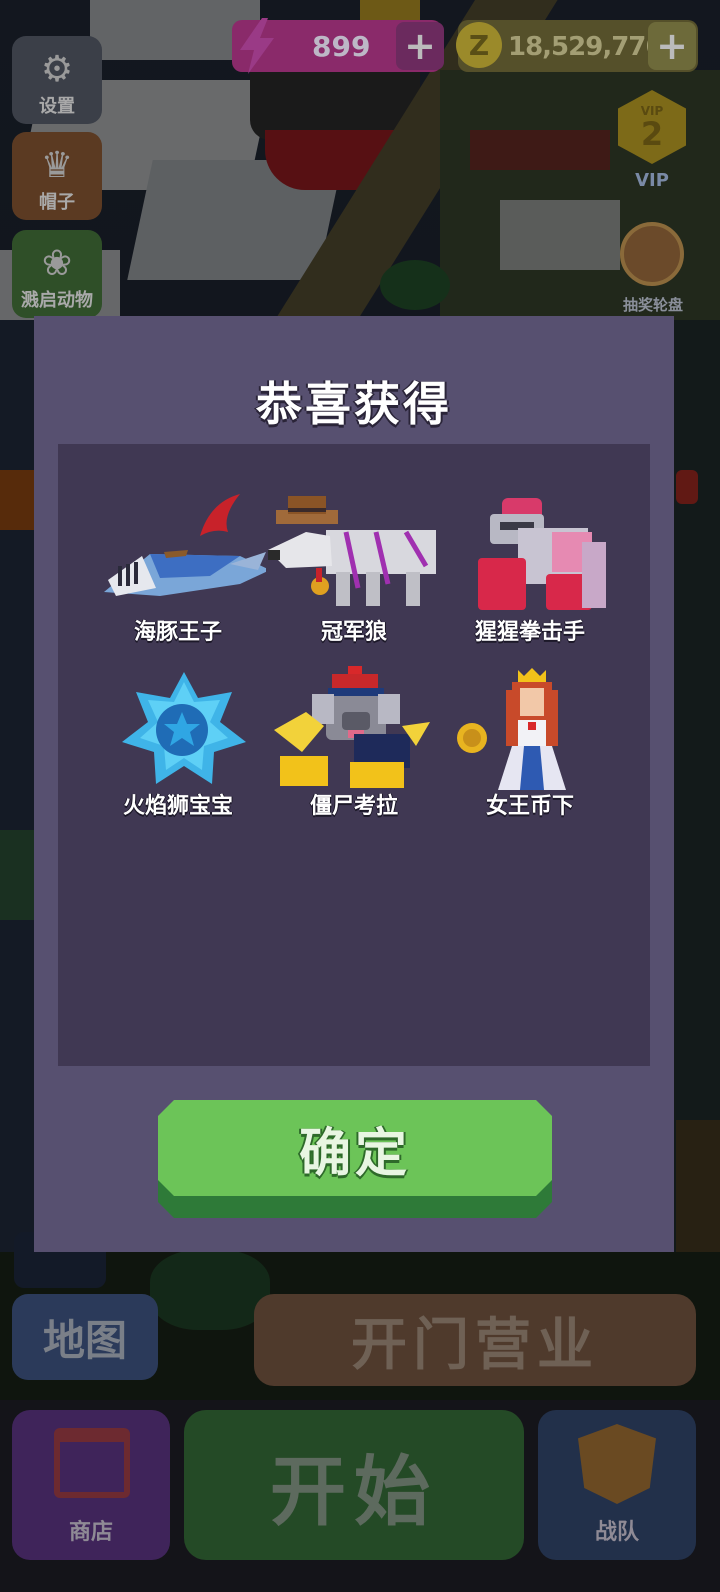 Image resolution: width=720 pixels, height=1592 pixels. I want to click on reward-item-name: 海豚王子, so click(177, 632).